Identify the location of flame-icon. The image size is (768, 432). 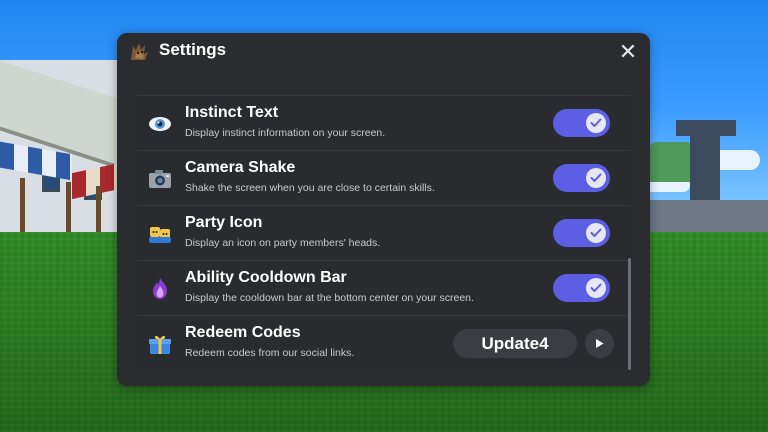
(160, 288).